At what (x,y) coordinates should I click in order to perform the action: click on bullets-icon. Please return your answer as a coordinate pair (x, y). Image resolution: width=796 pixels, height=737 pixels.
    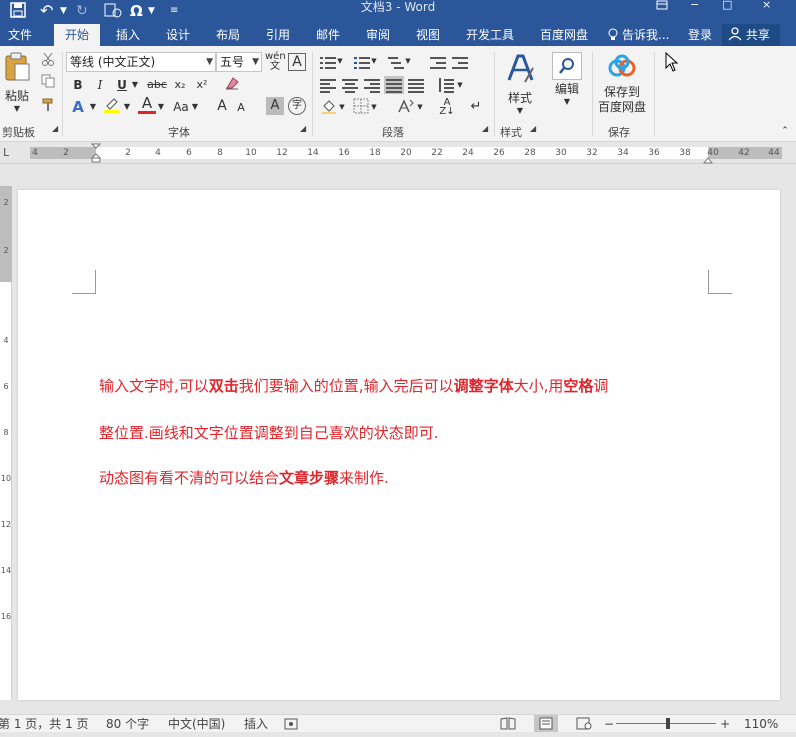
    Looking at the image, I should click on (328, 63).